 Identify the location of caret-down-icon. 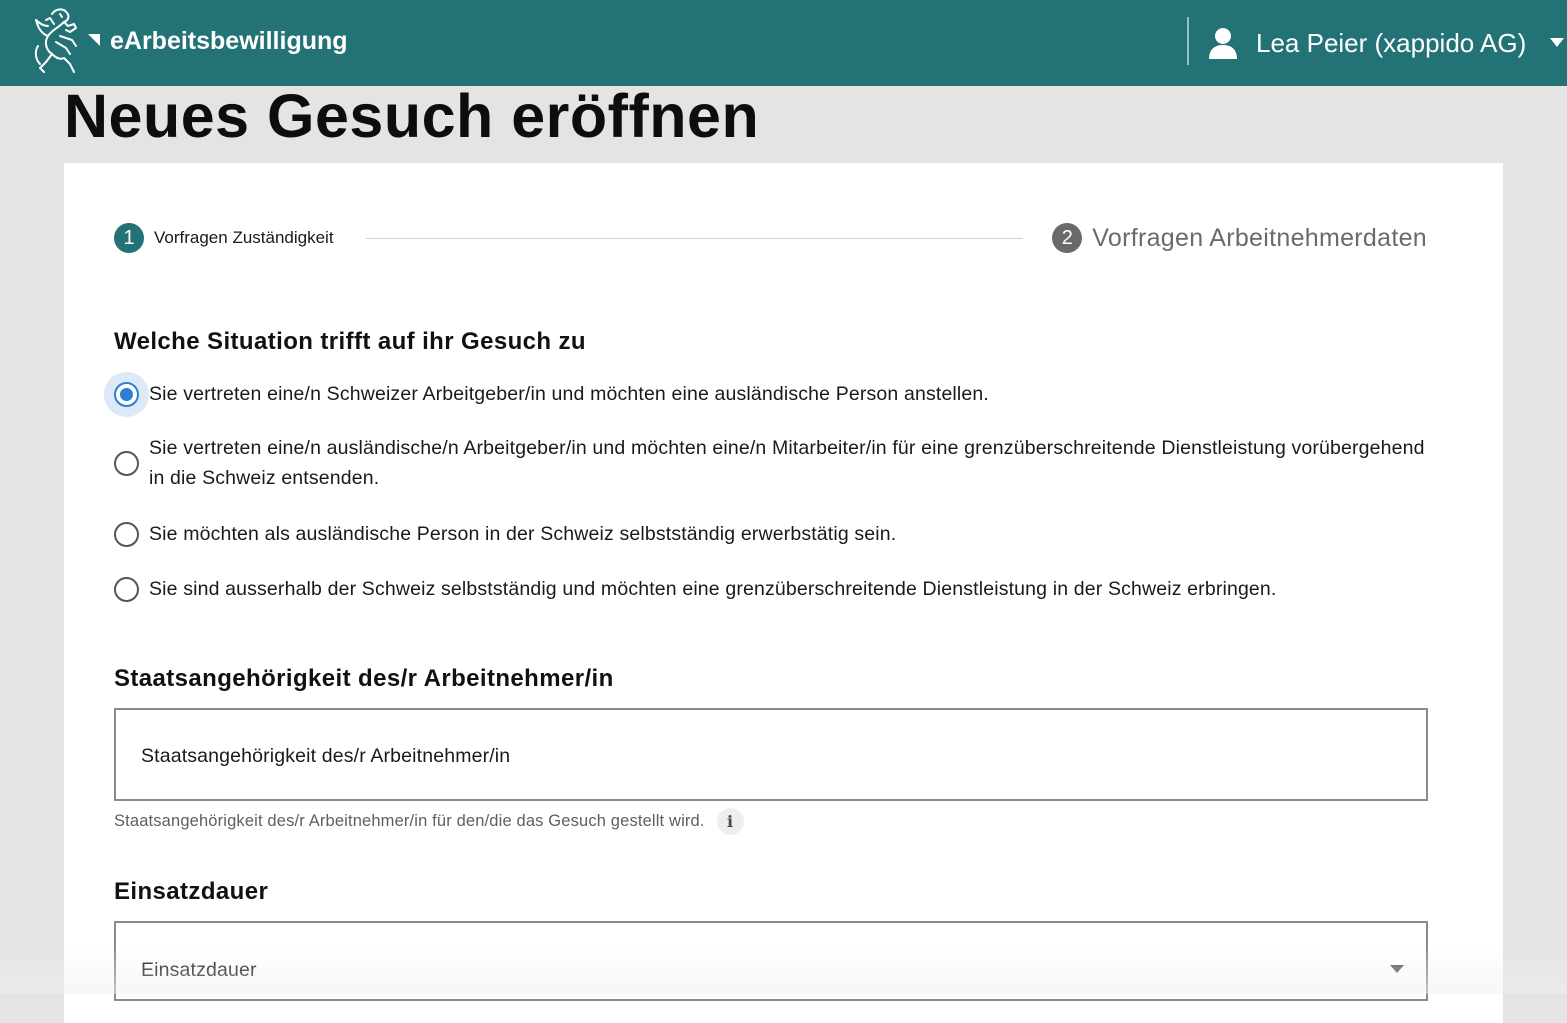
(1557, 42).